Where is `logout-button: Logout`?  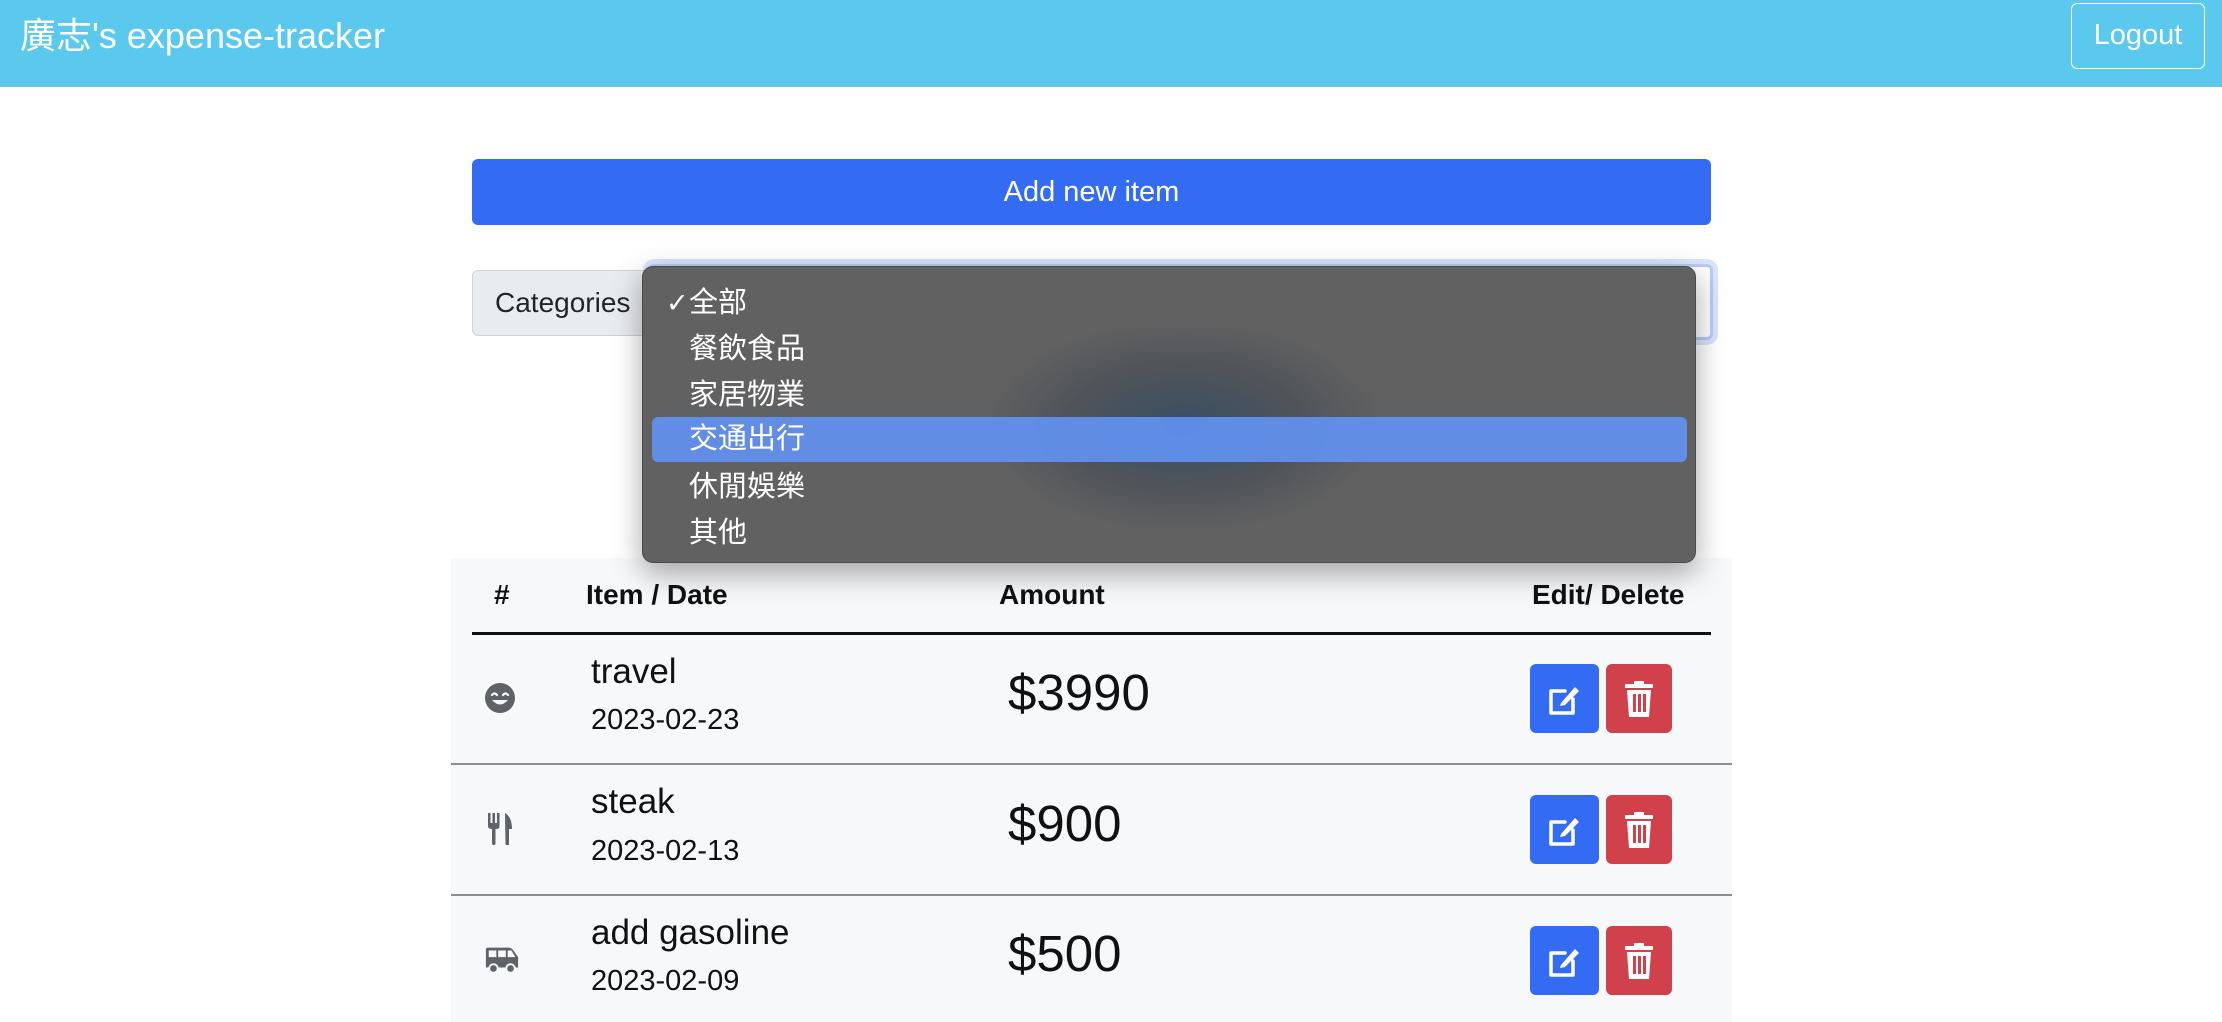
logout-button: Logout is located at coordinates (2138, 36).